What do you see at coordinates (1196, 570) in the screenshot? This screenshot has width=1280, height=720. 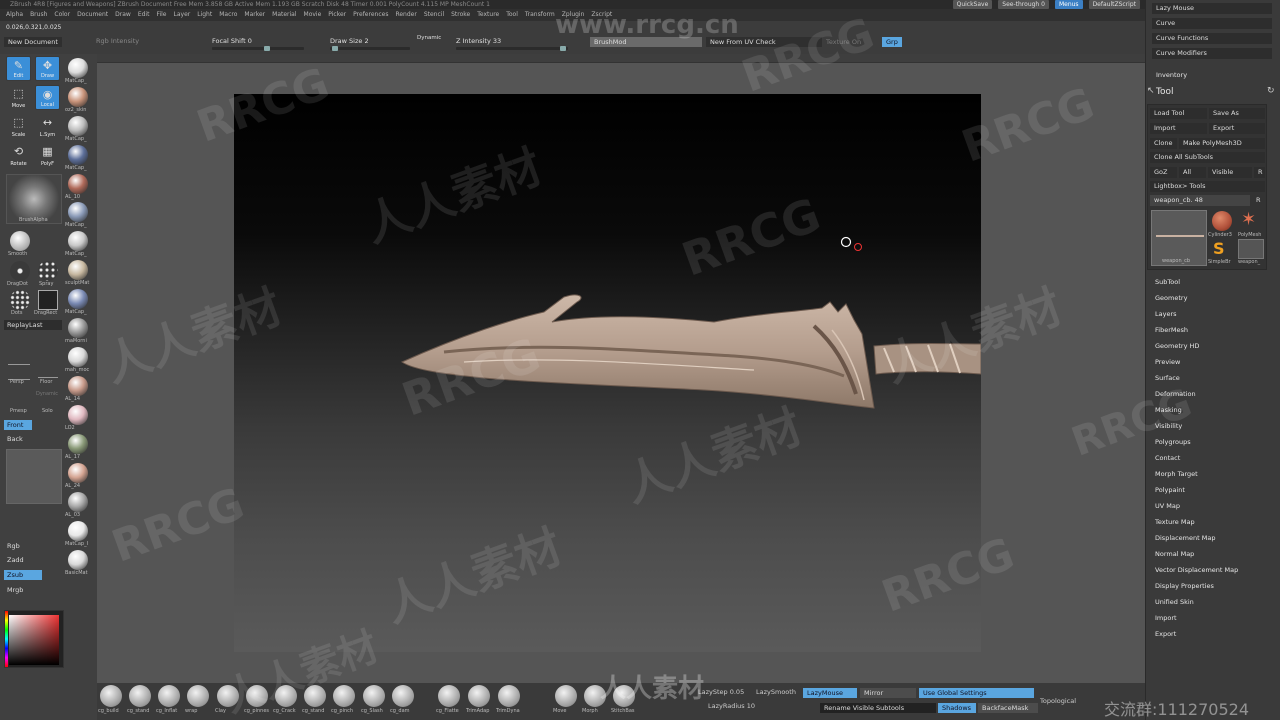 I see `section-vector-displacement-map: Vector Displacement Map` at bounding box center [1196, 570].